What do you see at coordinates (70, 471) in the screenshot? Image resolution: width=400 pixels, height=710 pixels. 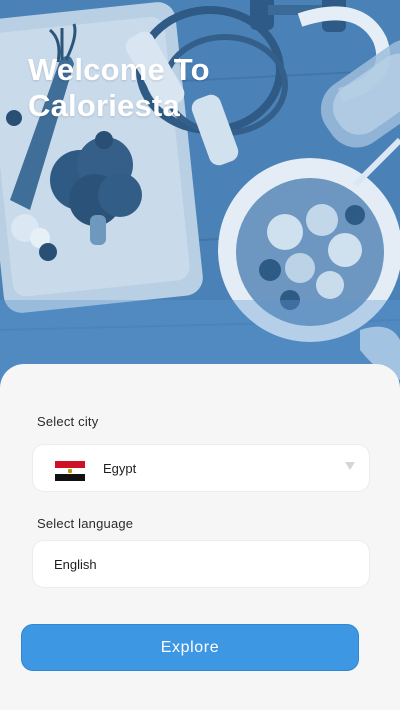 I see `egypt-flag-icon` at bounding box center [70, 471].